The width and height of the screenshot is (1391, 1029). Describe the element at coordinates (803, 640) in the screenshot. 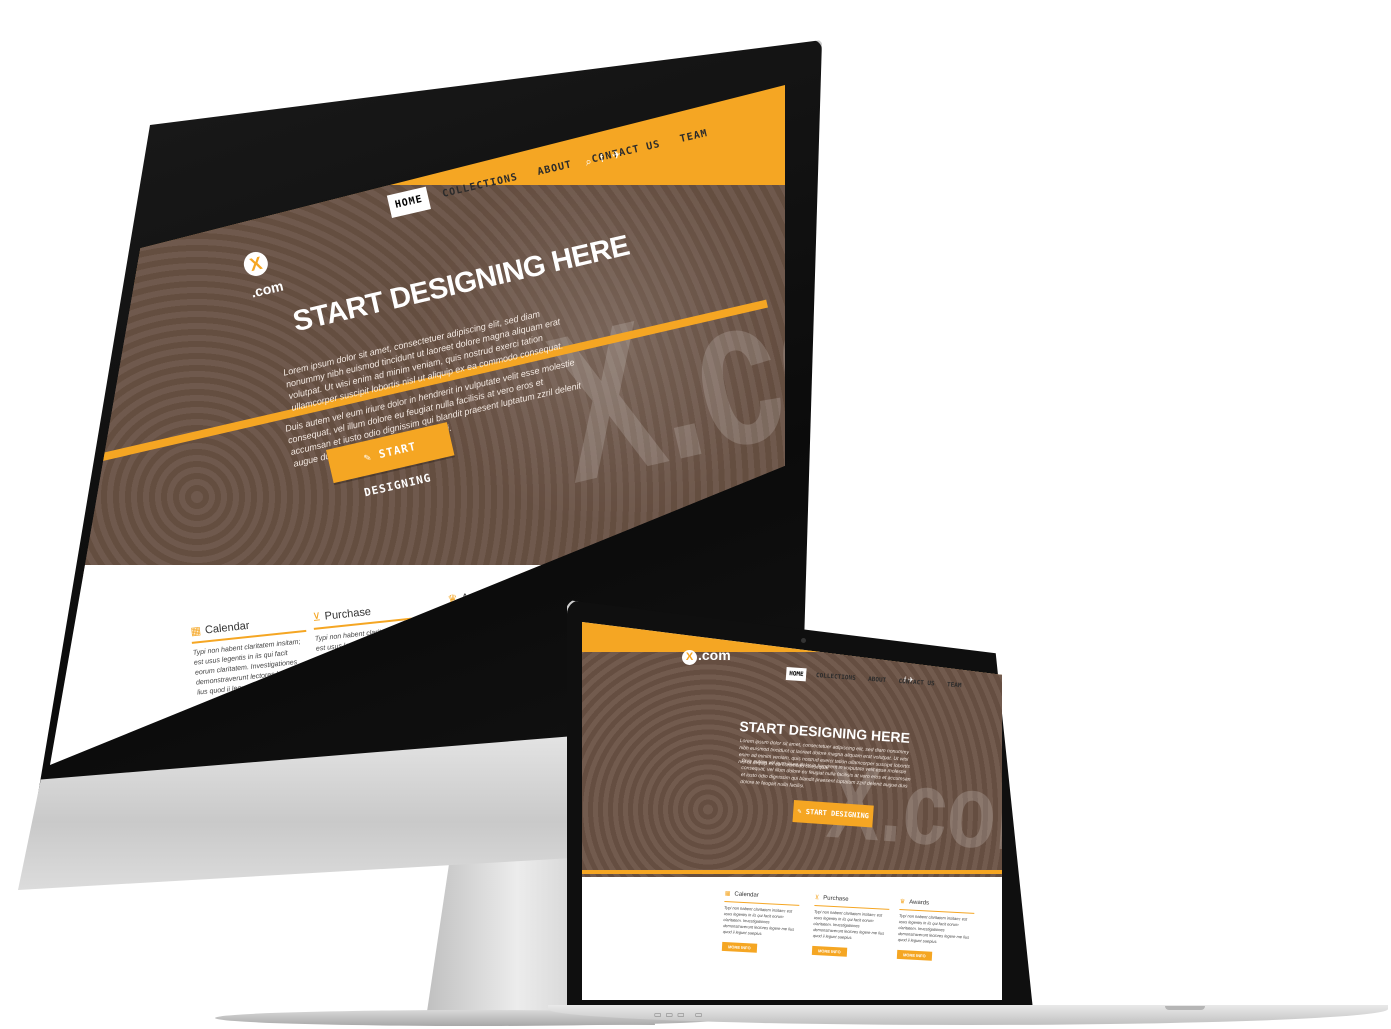

I see `camera-icon` at that location.